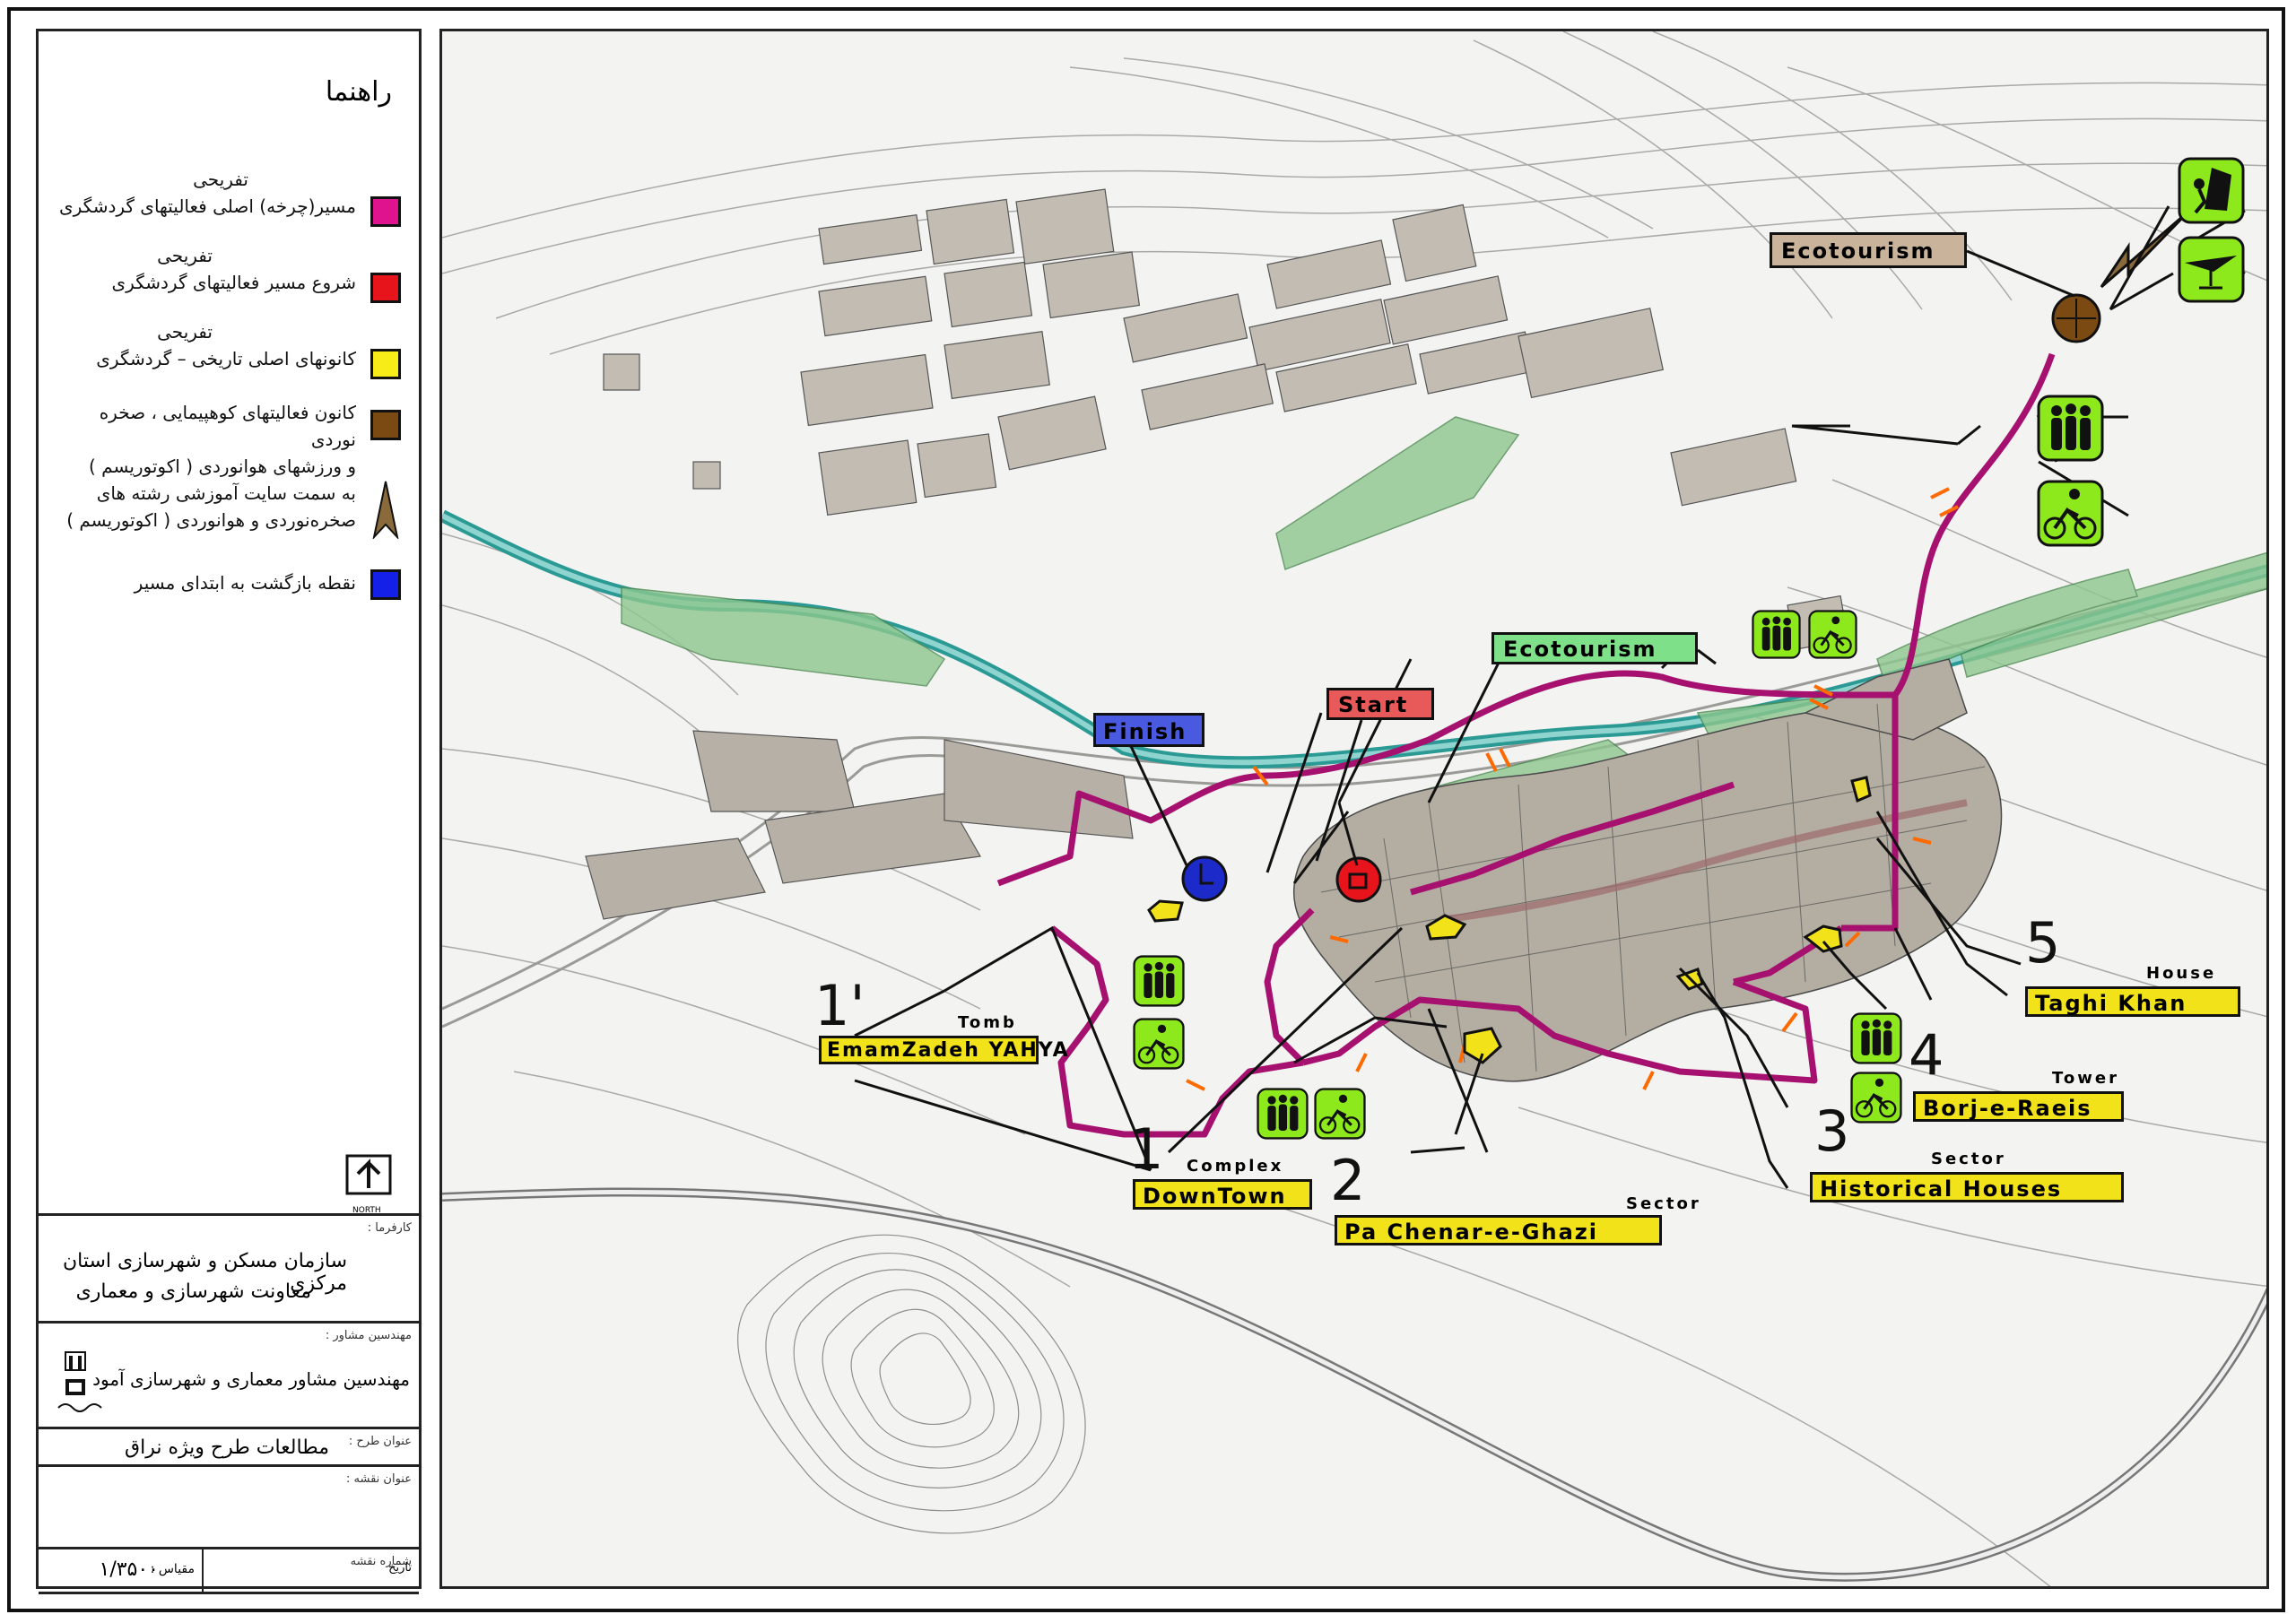 Image resolution: width=2296 pixels, height=1623 pixels. Describe the element at coordinates (385, 364) in the screenshot. I see `legend-swatch-yellow` at that location.